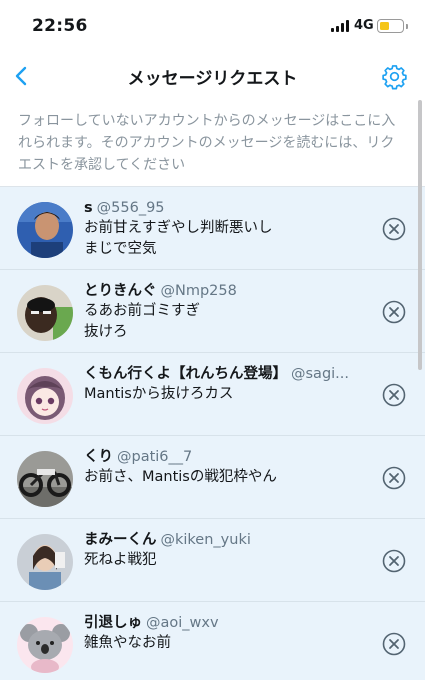 The image size is (425, 680). What do you see at coordinates (159, 394) in the screenshot?
I see `message-line: Mantisから抜けろカス` at bounding box center [159, 394].